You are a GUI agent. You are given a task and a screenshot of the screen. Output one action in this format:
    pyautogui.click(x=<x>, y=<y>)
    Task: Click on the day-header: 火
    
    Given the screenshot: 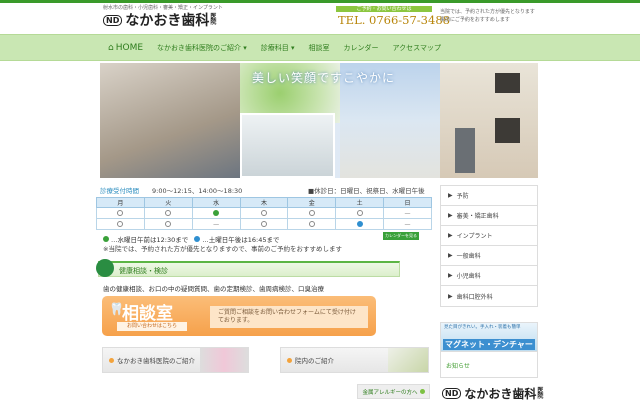 What is the action you would take?
    pyautogui.click(x=168, y=202)
    